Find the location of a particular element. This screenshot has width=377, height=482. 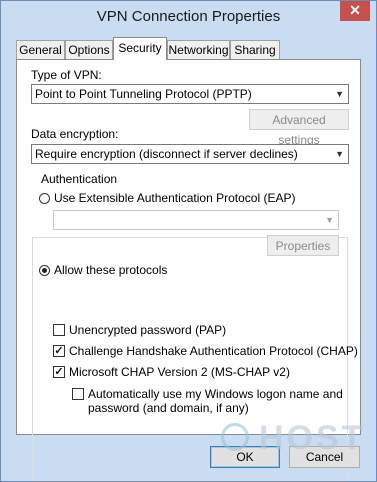

close-button: ✕ is located at coordinates (355, 11).